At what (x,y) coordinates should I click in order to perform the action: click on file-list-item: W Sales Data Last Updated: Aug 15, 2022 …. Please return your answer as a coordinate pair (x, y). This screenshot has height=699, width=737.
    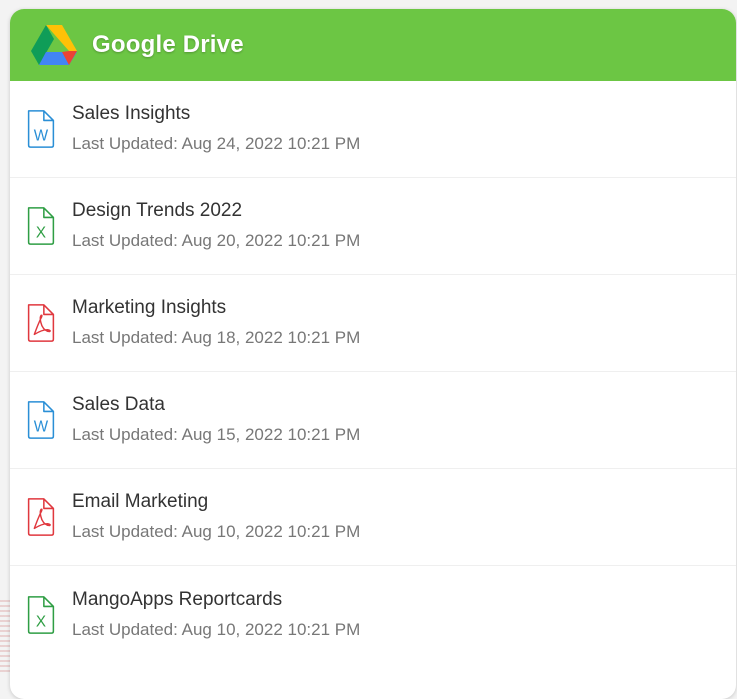
    Looking at the image, I should click on (373, 420).